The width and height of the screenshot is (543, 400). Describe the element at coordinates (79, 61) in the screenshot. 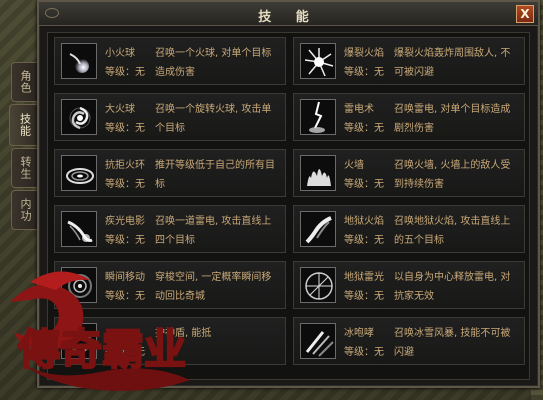

I see `small-fireball-icon` at that location.